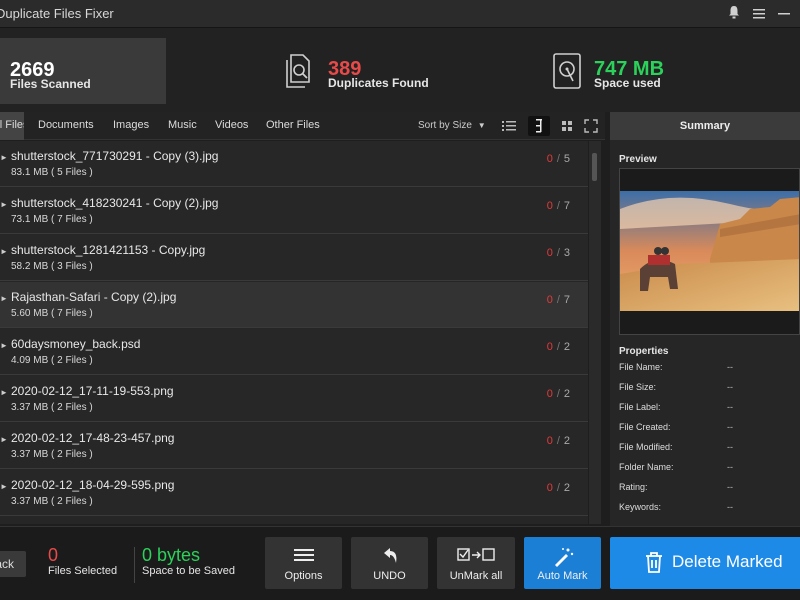 The height and width of the screenshot is (600, 800). What do you see at coordinates (115, 156) in the screenshot?
I see `file-name: shutterstock_771730291 - Copy (3).jpg` at bounding box center [115, 156].